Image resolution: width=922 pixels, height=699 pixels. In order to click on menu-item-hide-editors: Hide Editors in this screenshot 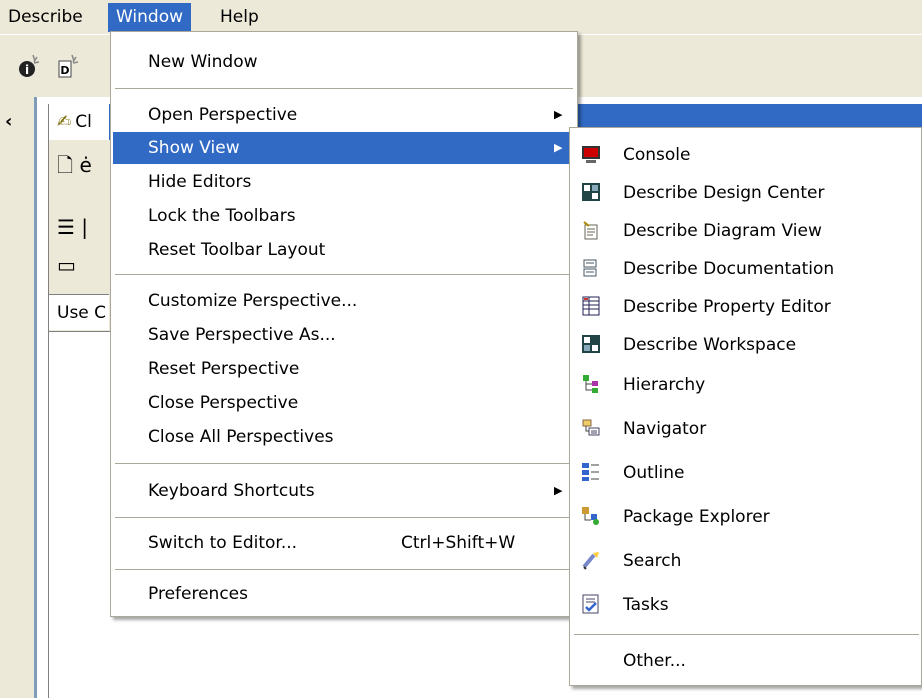, I will do `click(344, 182)`.